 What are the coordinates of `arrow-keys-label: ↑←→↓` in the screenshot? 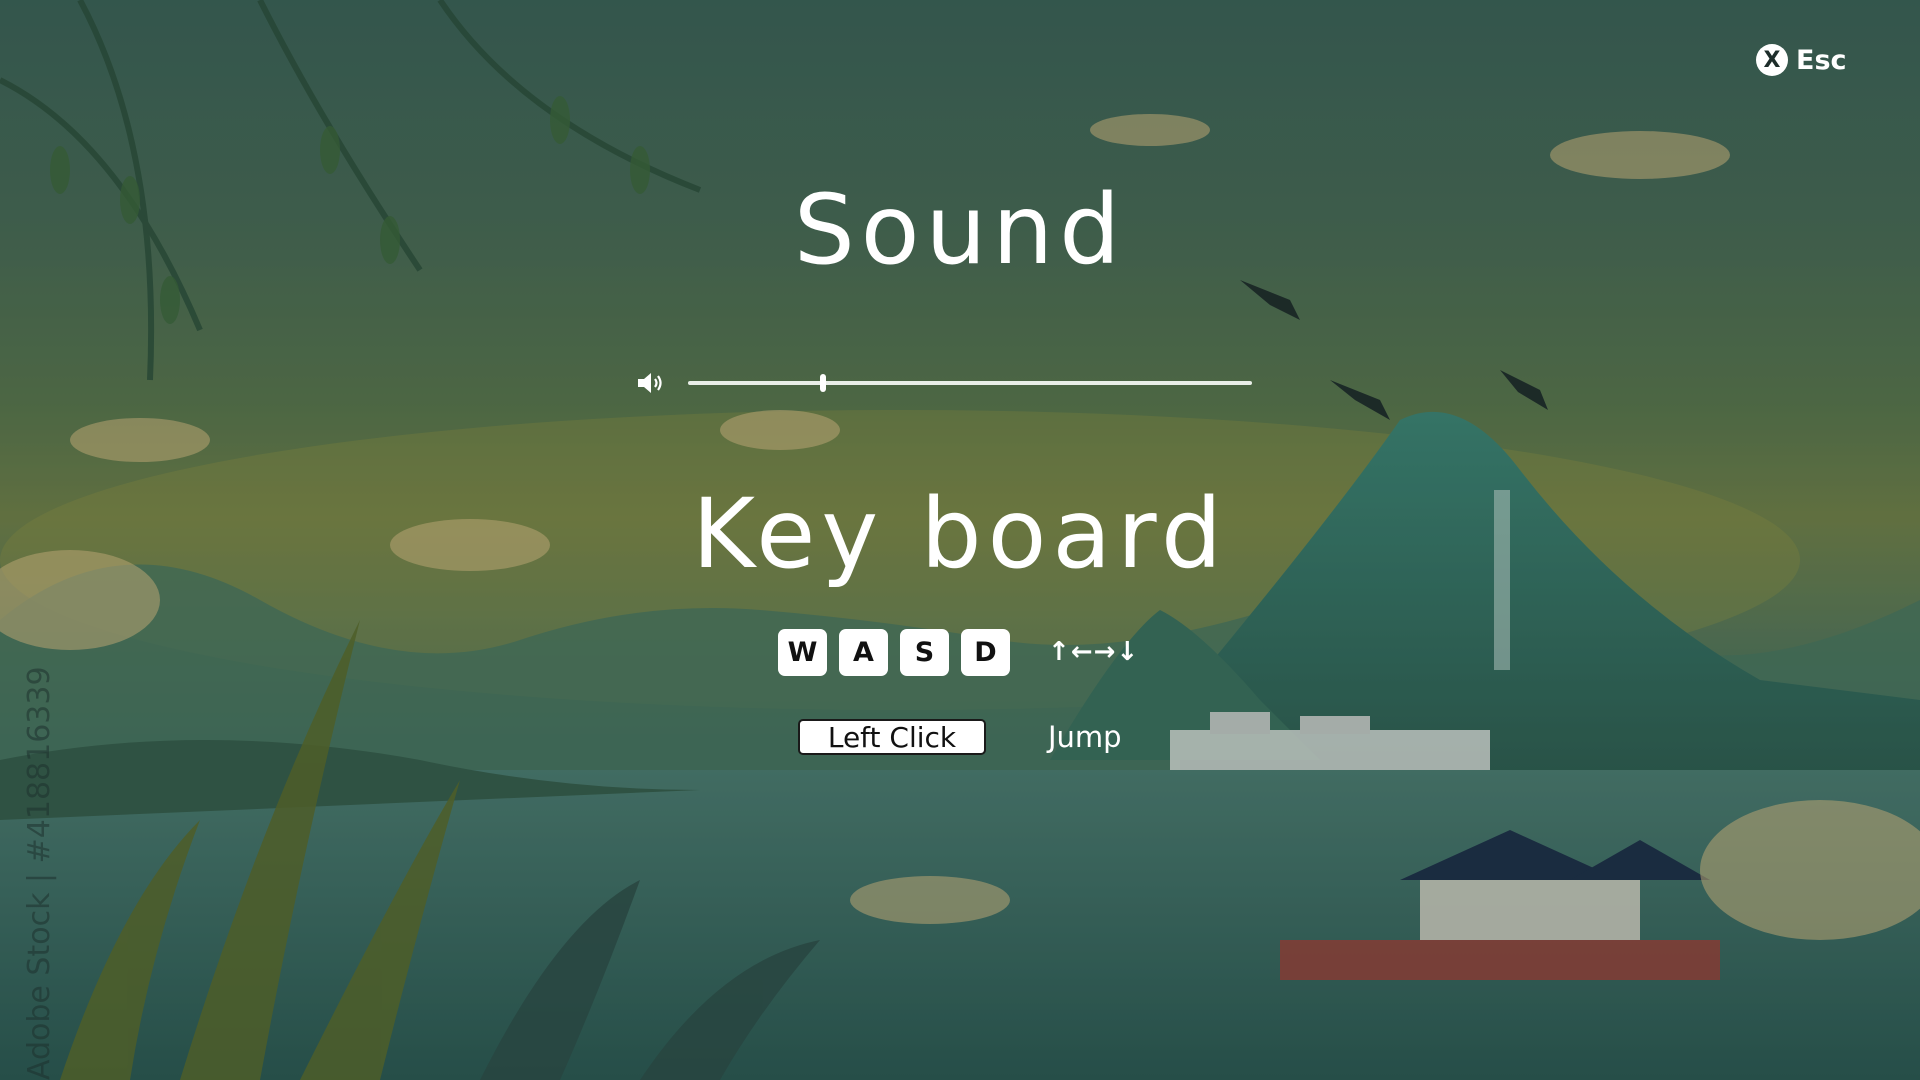 It's located at (1094, 652).